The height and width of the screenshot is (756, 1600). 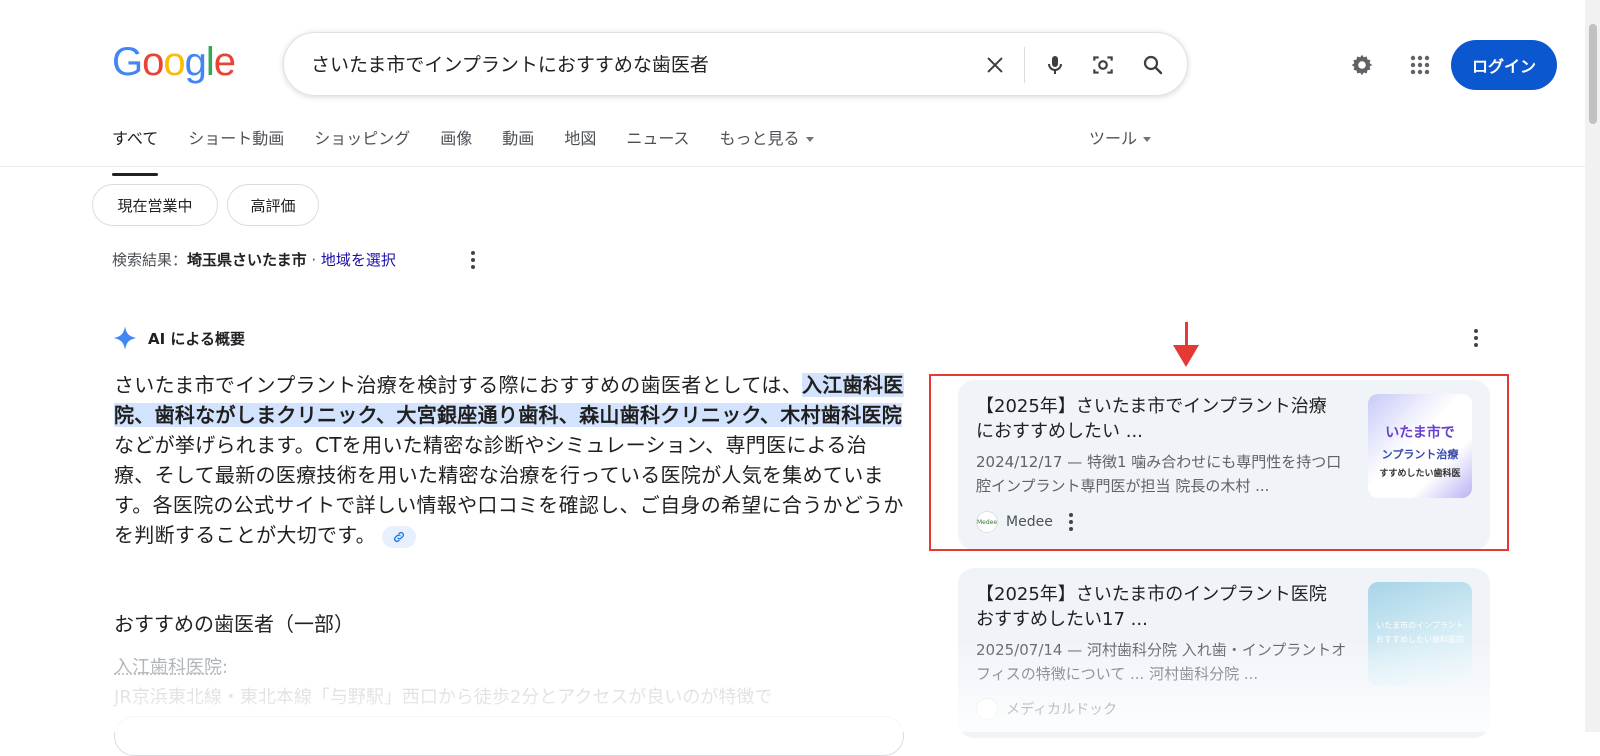 What do you see at coordinates (458, 385) in the screenshot?
I see `ai-intro: さいたま市でインプラント治療を検討する際におすすめの歯医者としては、` at bounding box center [458, 385].